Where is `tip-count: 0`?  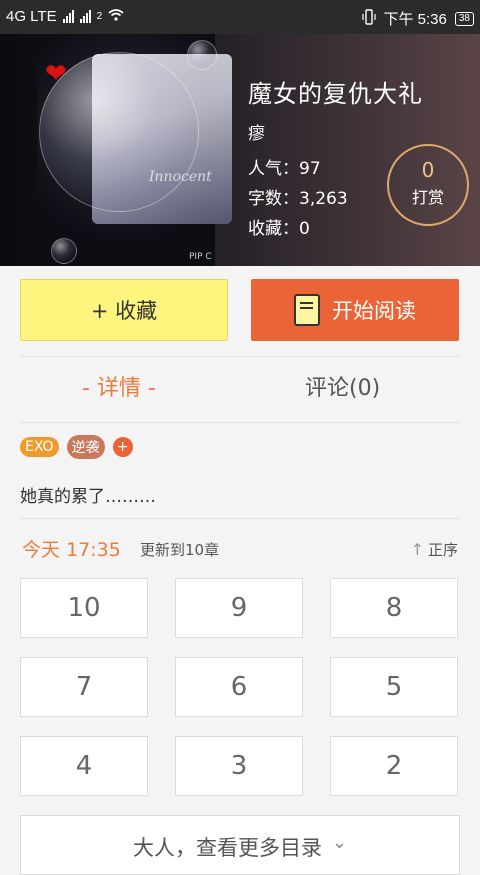 tip-count: 0 is located at coordinates (428, 170).